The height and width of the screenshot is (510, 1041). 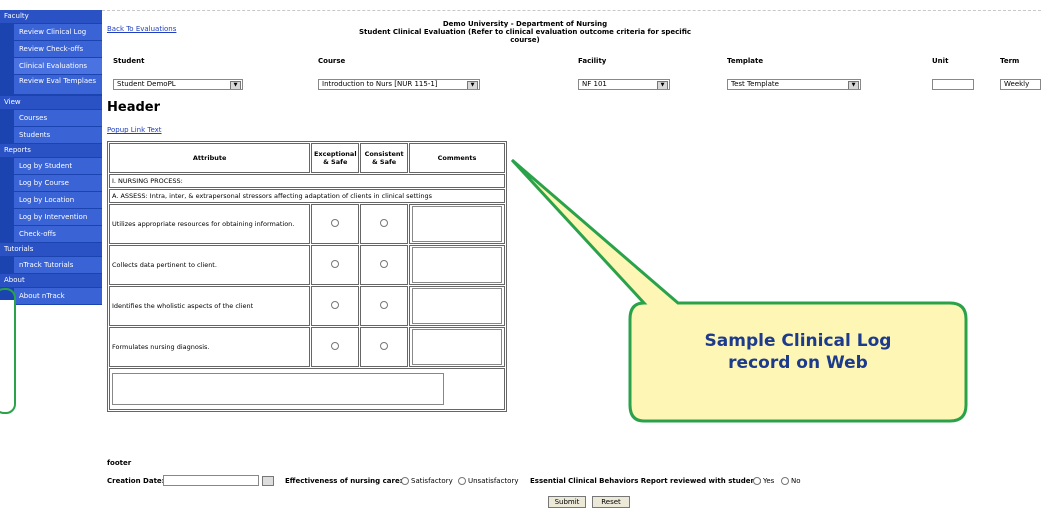 I want to click on section-header: Header, so click(x=134, y=107).